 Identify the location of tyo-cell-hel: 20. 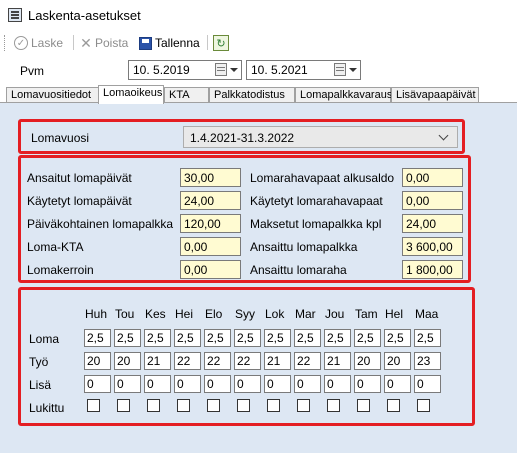
(397, 361).